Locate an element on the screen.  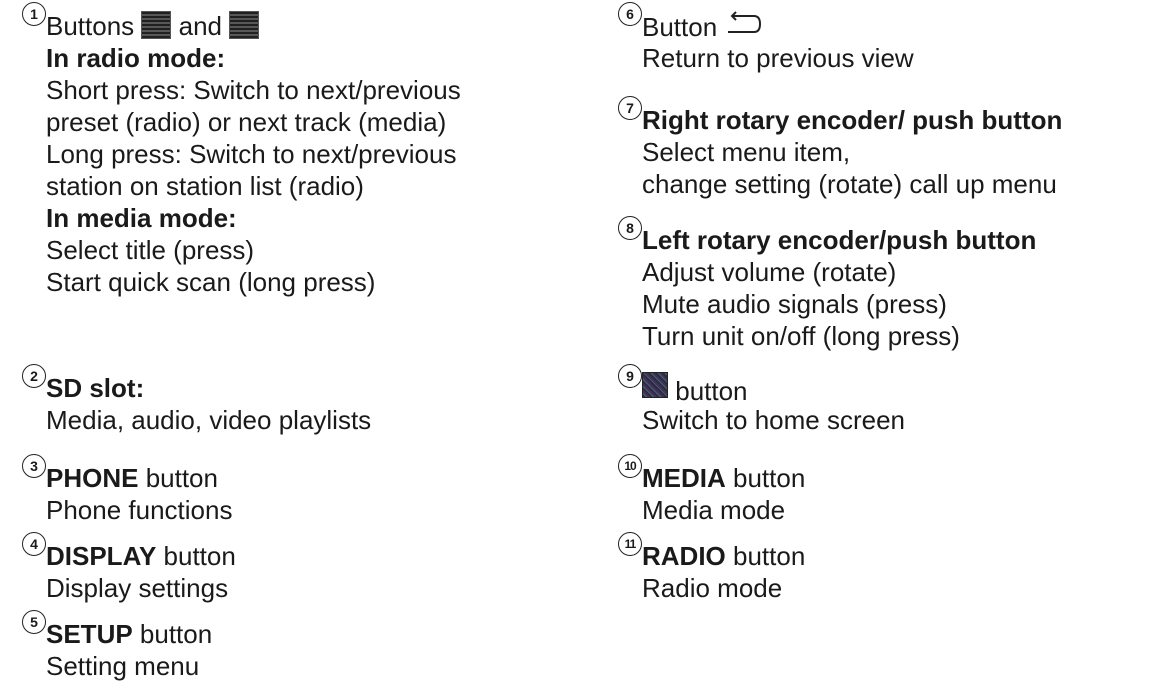
item-11-title: RADIO is located at coordinates (684, 556).